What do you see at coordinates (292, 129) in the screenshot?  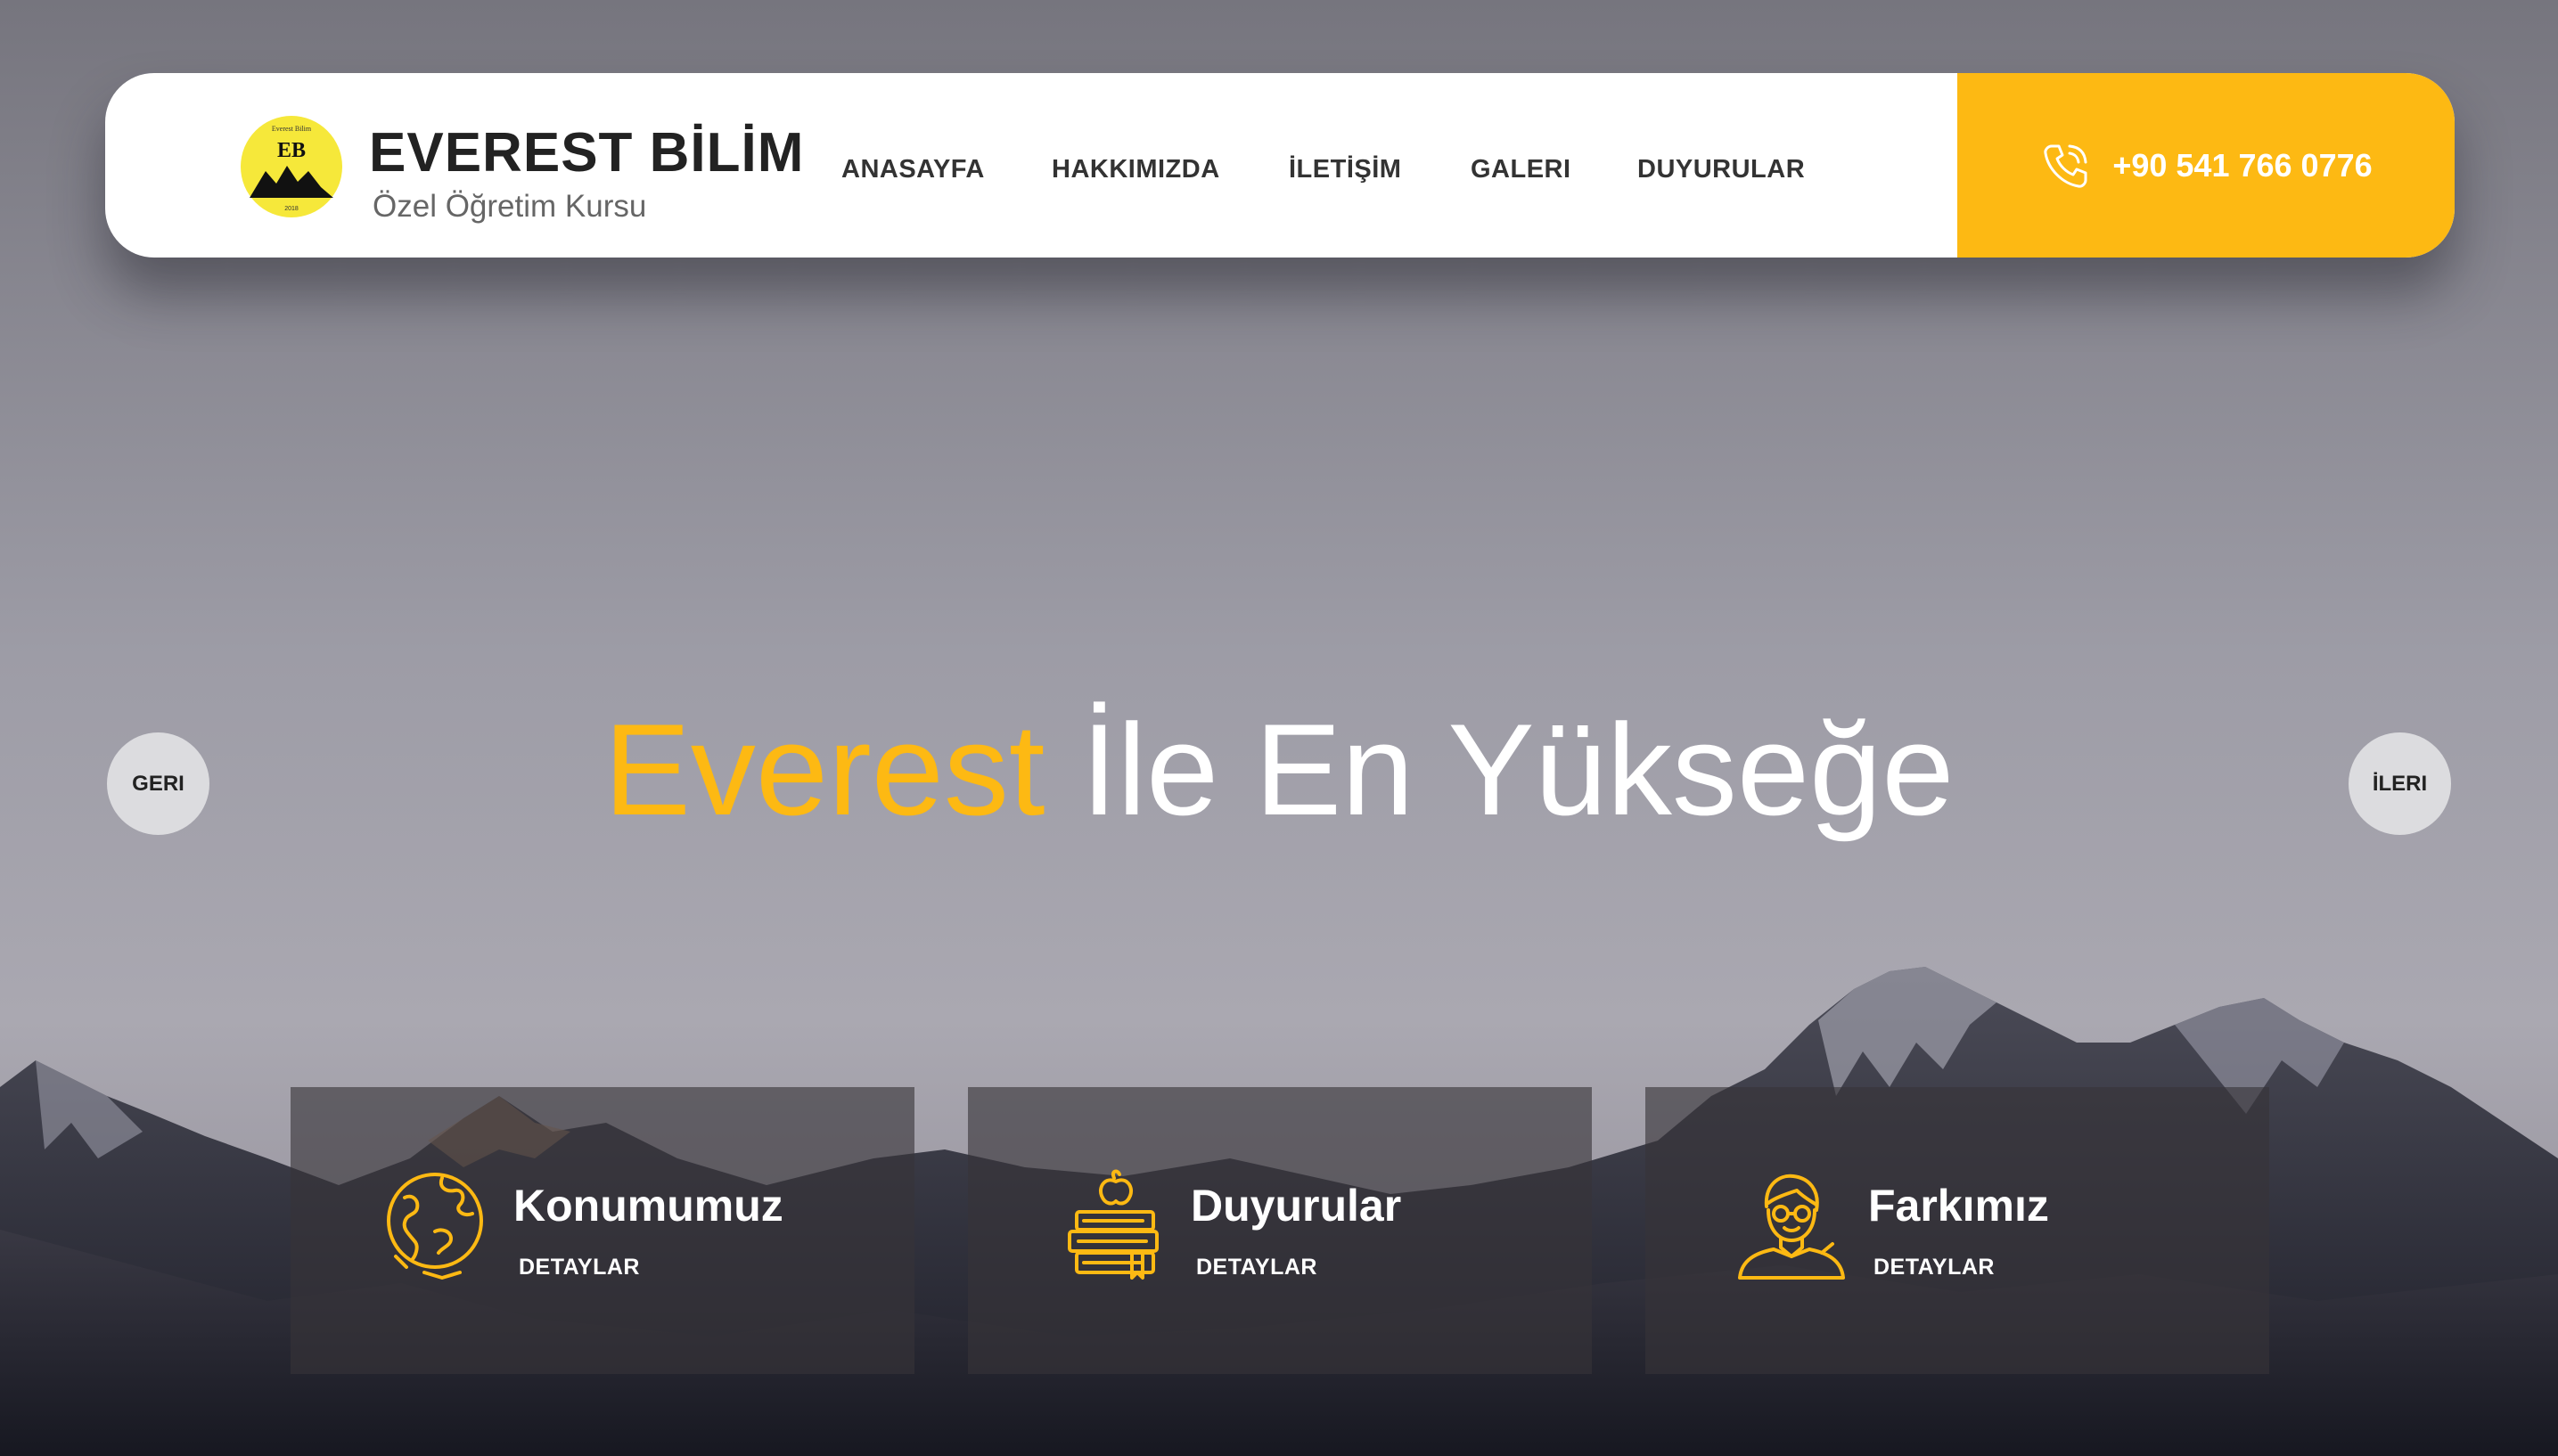 I see `svg-text: Everest Bilim` at bounding box center [292, 129].